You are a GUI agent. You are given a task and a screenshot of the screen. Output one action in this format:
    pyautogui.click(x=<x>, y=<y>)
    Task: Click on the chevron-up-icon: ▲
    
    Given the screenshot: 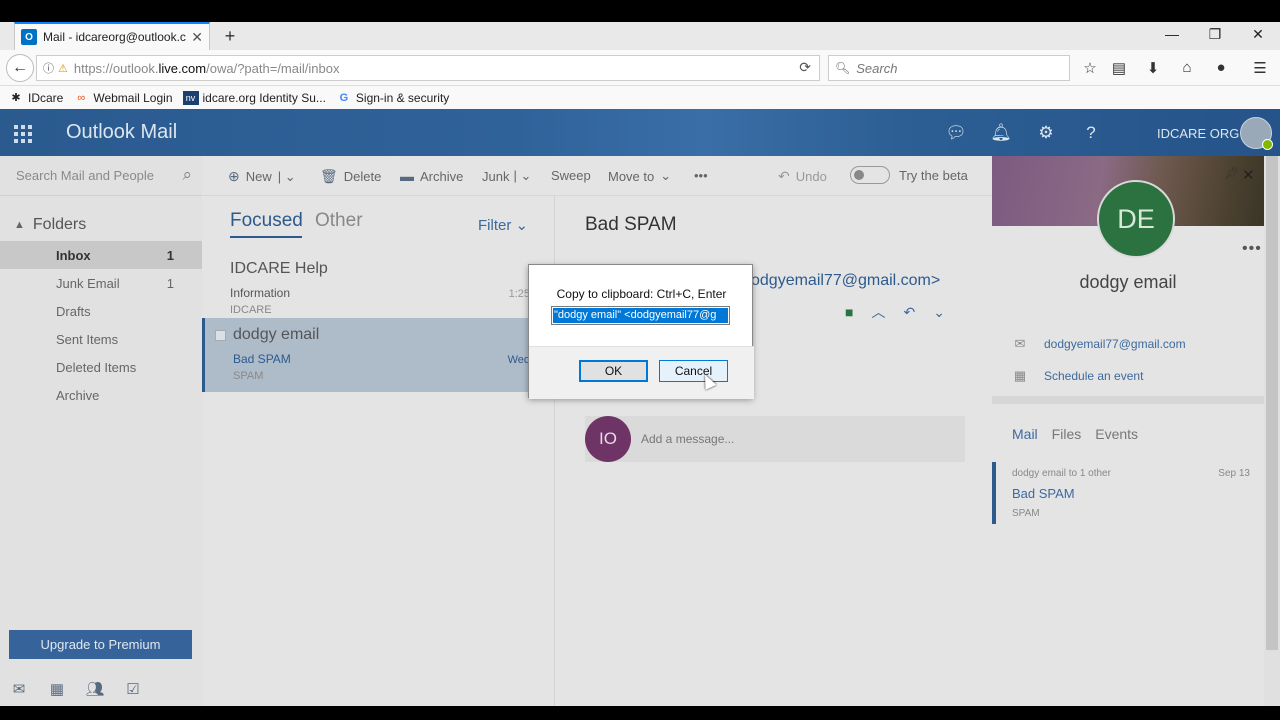 What is the action you would take?
    pyautogui.click(x=19, y=225)
    